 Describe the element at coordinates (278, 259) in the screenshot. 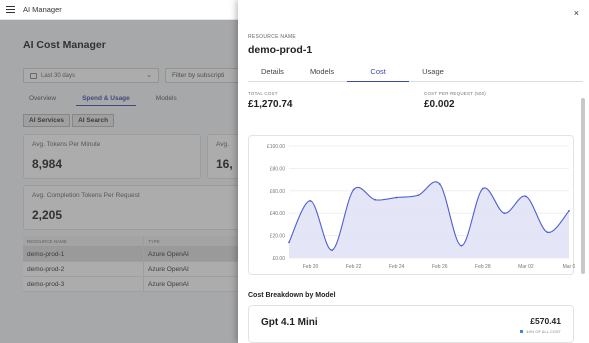

I see `y-tick-label: £0.00` at that location.